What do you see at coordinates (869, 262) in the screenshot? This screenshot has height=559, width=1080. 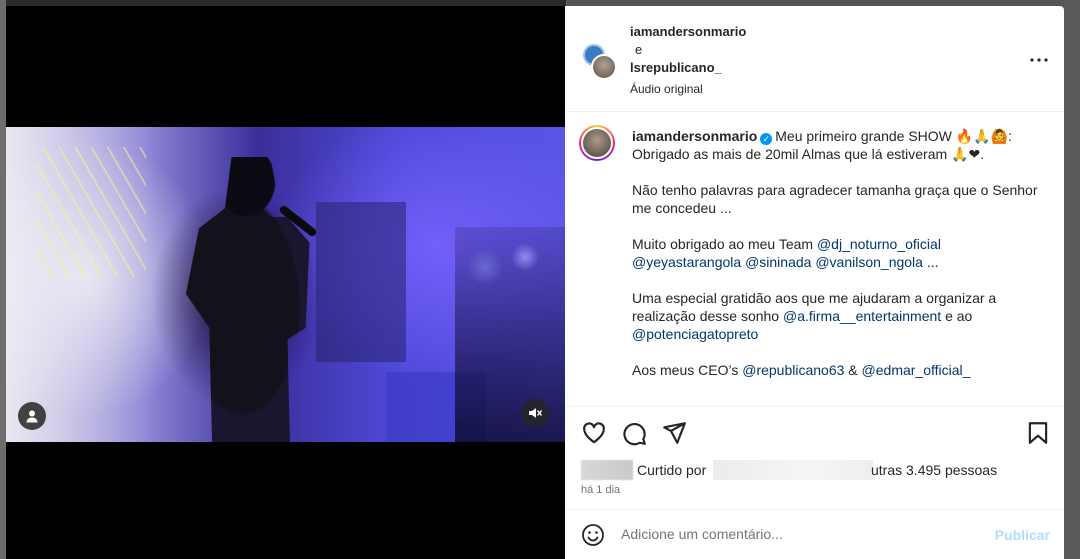 I see `mention-link: @vanilson_ngola` at bounding box center [869, 262].